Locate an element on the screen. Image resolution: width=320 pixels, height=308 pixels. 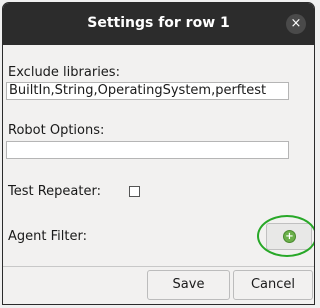
test-repeater-label: Test Repeater: is located at coordinates (54, 191).